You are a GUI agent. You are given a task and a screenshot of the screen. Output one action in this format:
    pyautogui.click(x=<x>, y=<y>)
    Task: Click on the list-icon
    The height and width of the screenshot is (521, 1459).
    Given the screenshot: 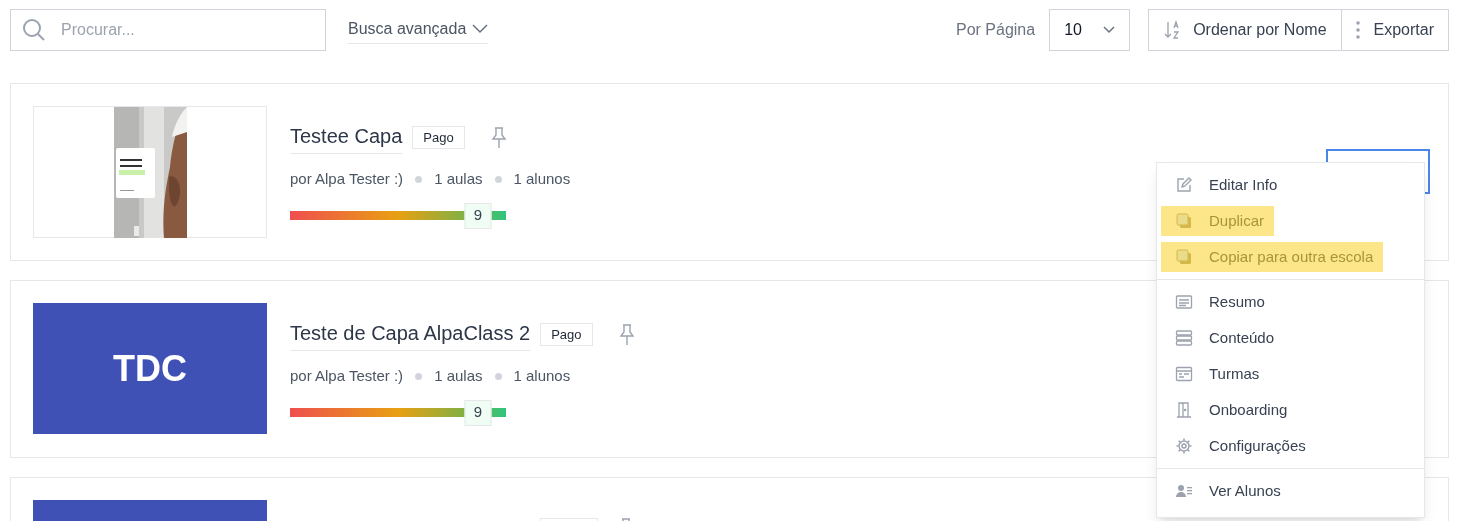 What is the action you would take?
    pyautogui.click(x=1184, y=338)
    